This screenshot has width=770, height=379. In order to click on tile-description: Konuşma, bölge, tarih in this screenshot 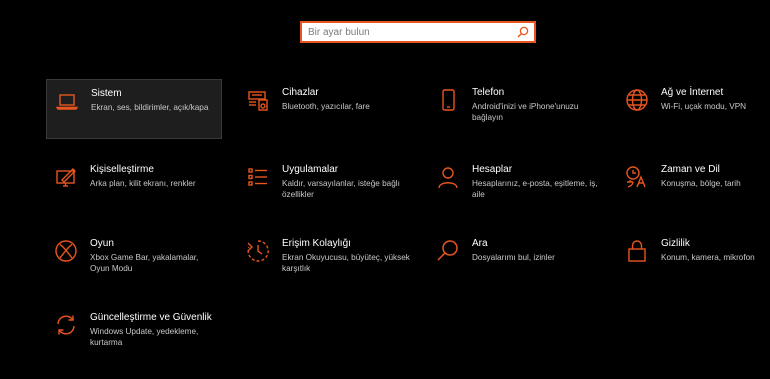, I will do `click(701, 183)`.